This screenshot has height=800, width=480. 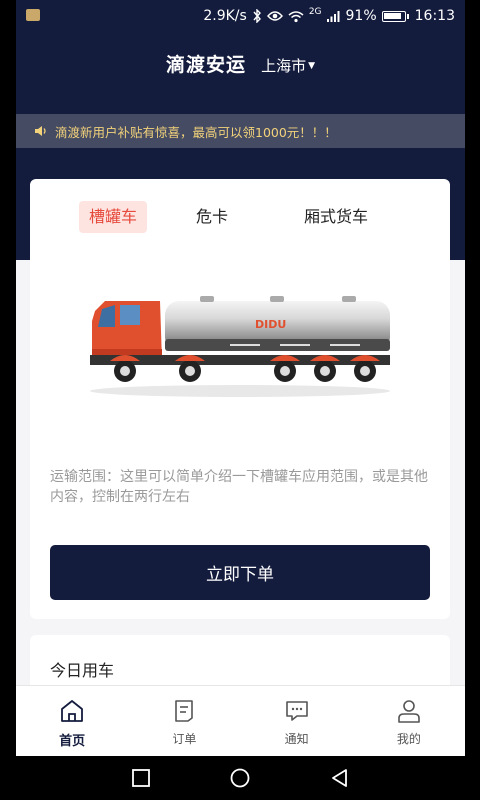 I want to click on title-row: 滴渡安运 上海市 ▼, so click(x=240, y=63).